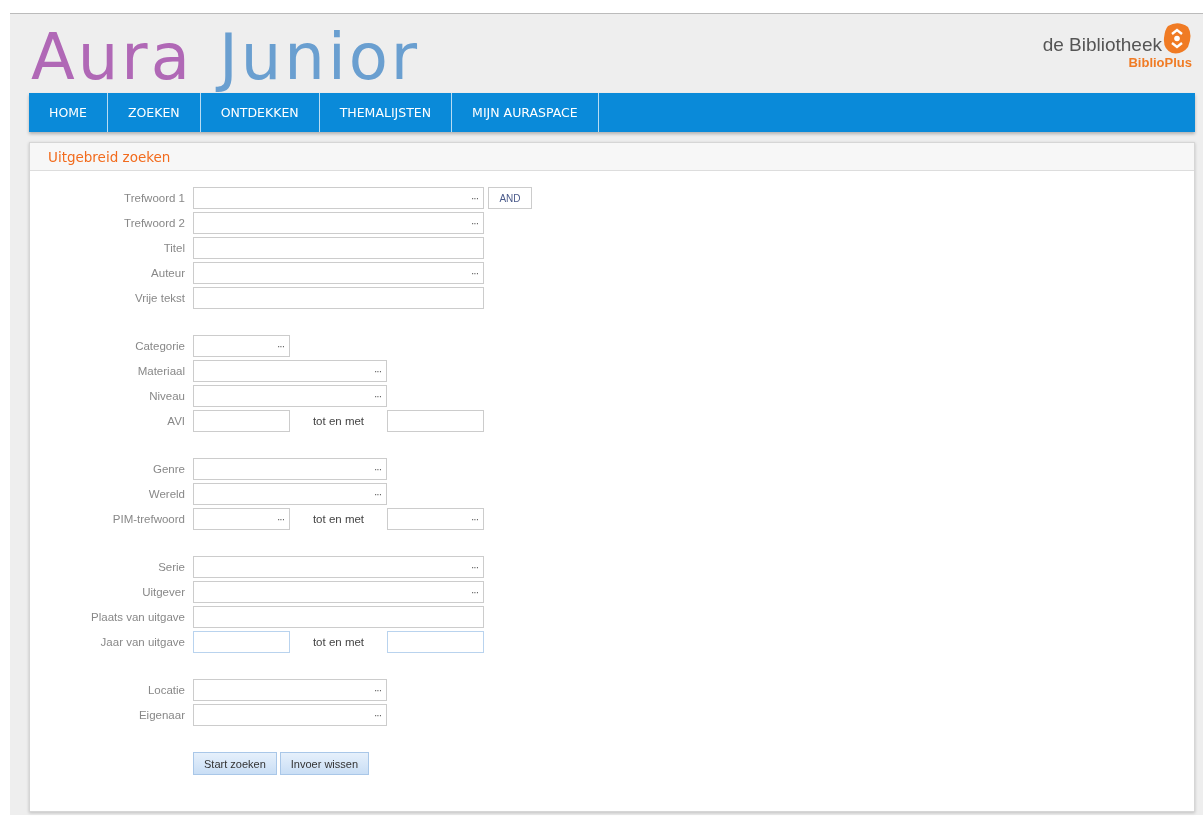 Image resolution: width=1203 pixels, height=816 pixels. What do you see at coordinates (510, 198) in the screenshot?
I see `operator-button: AND` at bounding box center [510, 198].